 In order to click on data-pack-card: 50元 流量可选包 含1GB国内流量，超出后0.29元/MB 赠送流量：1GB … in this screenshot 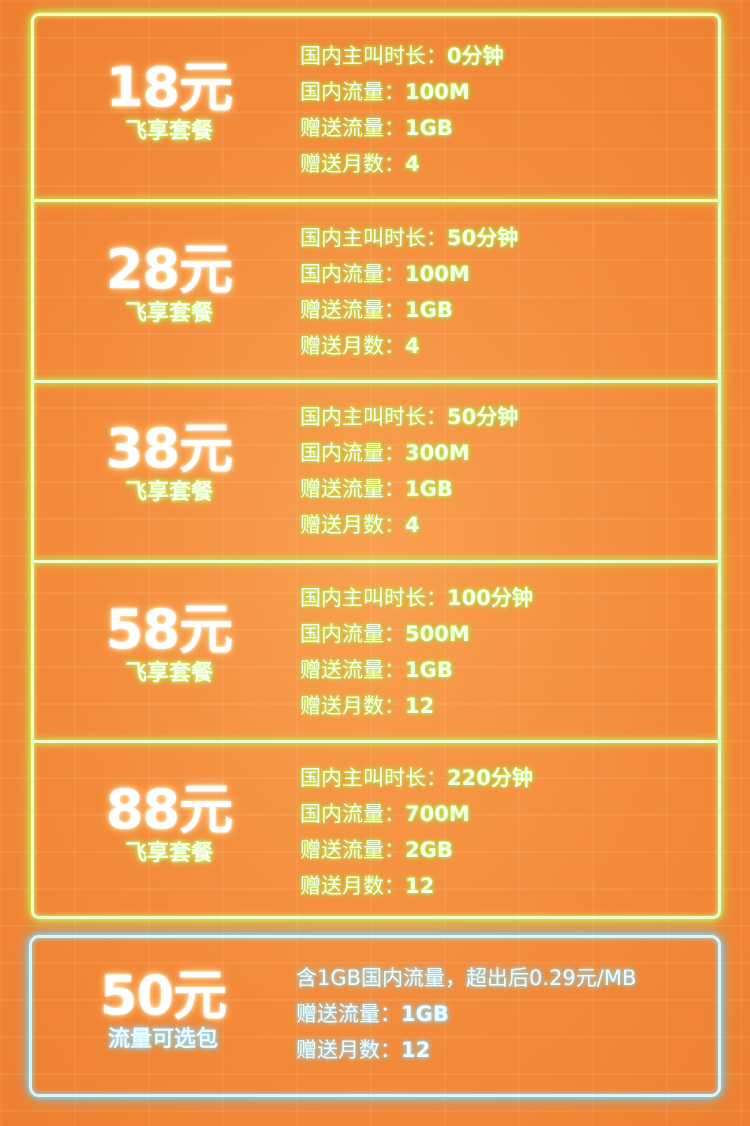, I will do `click(375, 1016)`.